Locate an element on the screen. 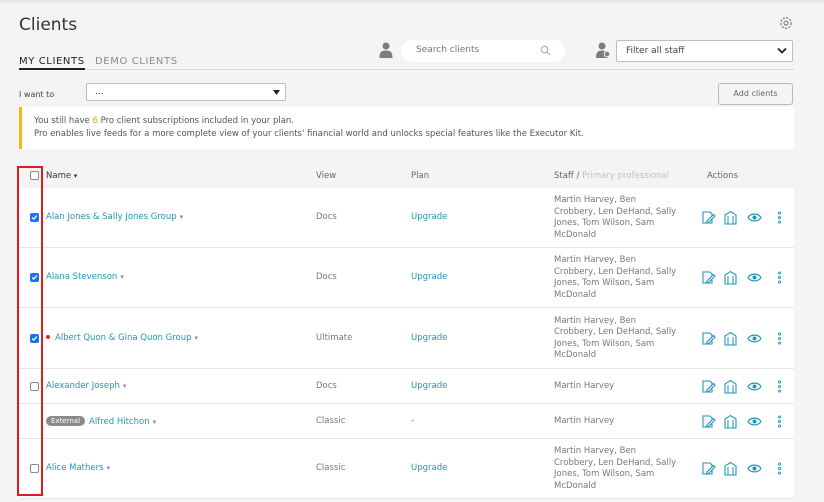  client-name-link: Alana Stevenson ▾ is located at coordinates (85, 277).